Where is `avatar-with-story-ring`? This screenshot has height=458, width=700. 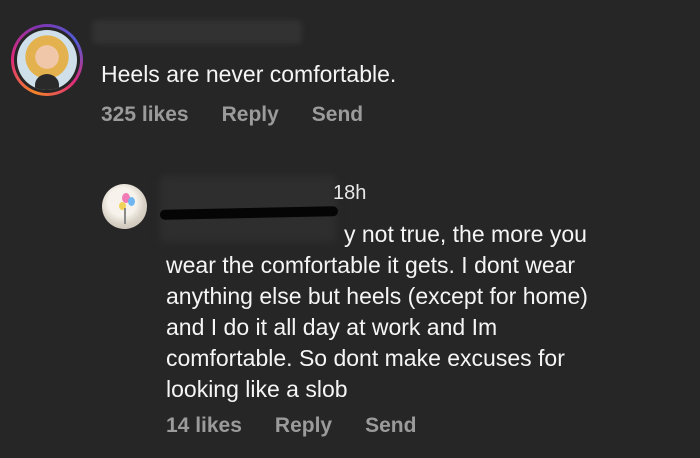
avatar-with-story-ring is located at coordinates (47, 60).